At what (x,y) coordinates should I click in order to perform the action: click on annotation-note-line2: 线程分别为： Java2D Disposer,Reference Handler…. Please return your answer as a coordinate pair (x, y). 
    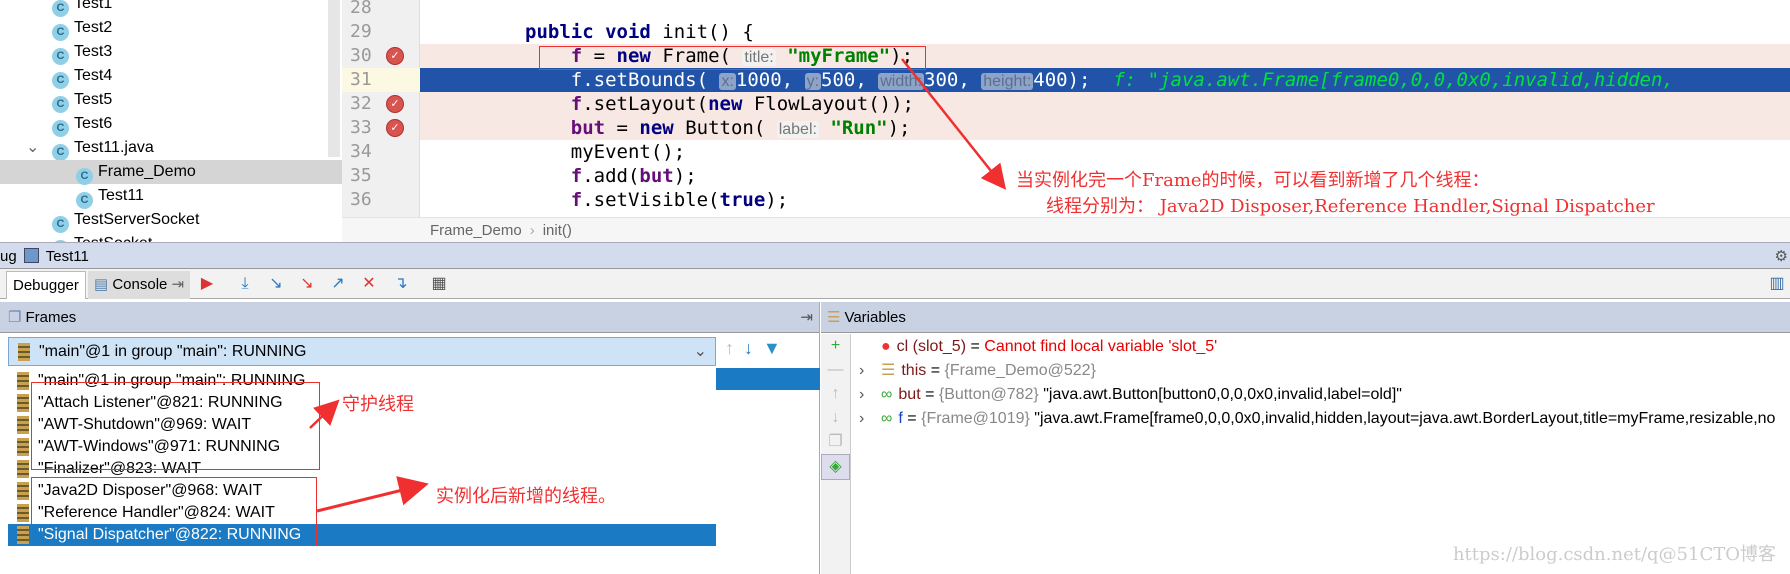
    Looking at the image, I should click on (1350, 206).